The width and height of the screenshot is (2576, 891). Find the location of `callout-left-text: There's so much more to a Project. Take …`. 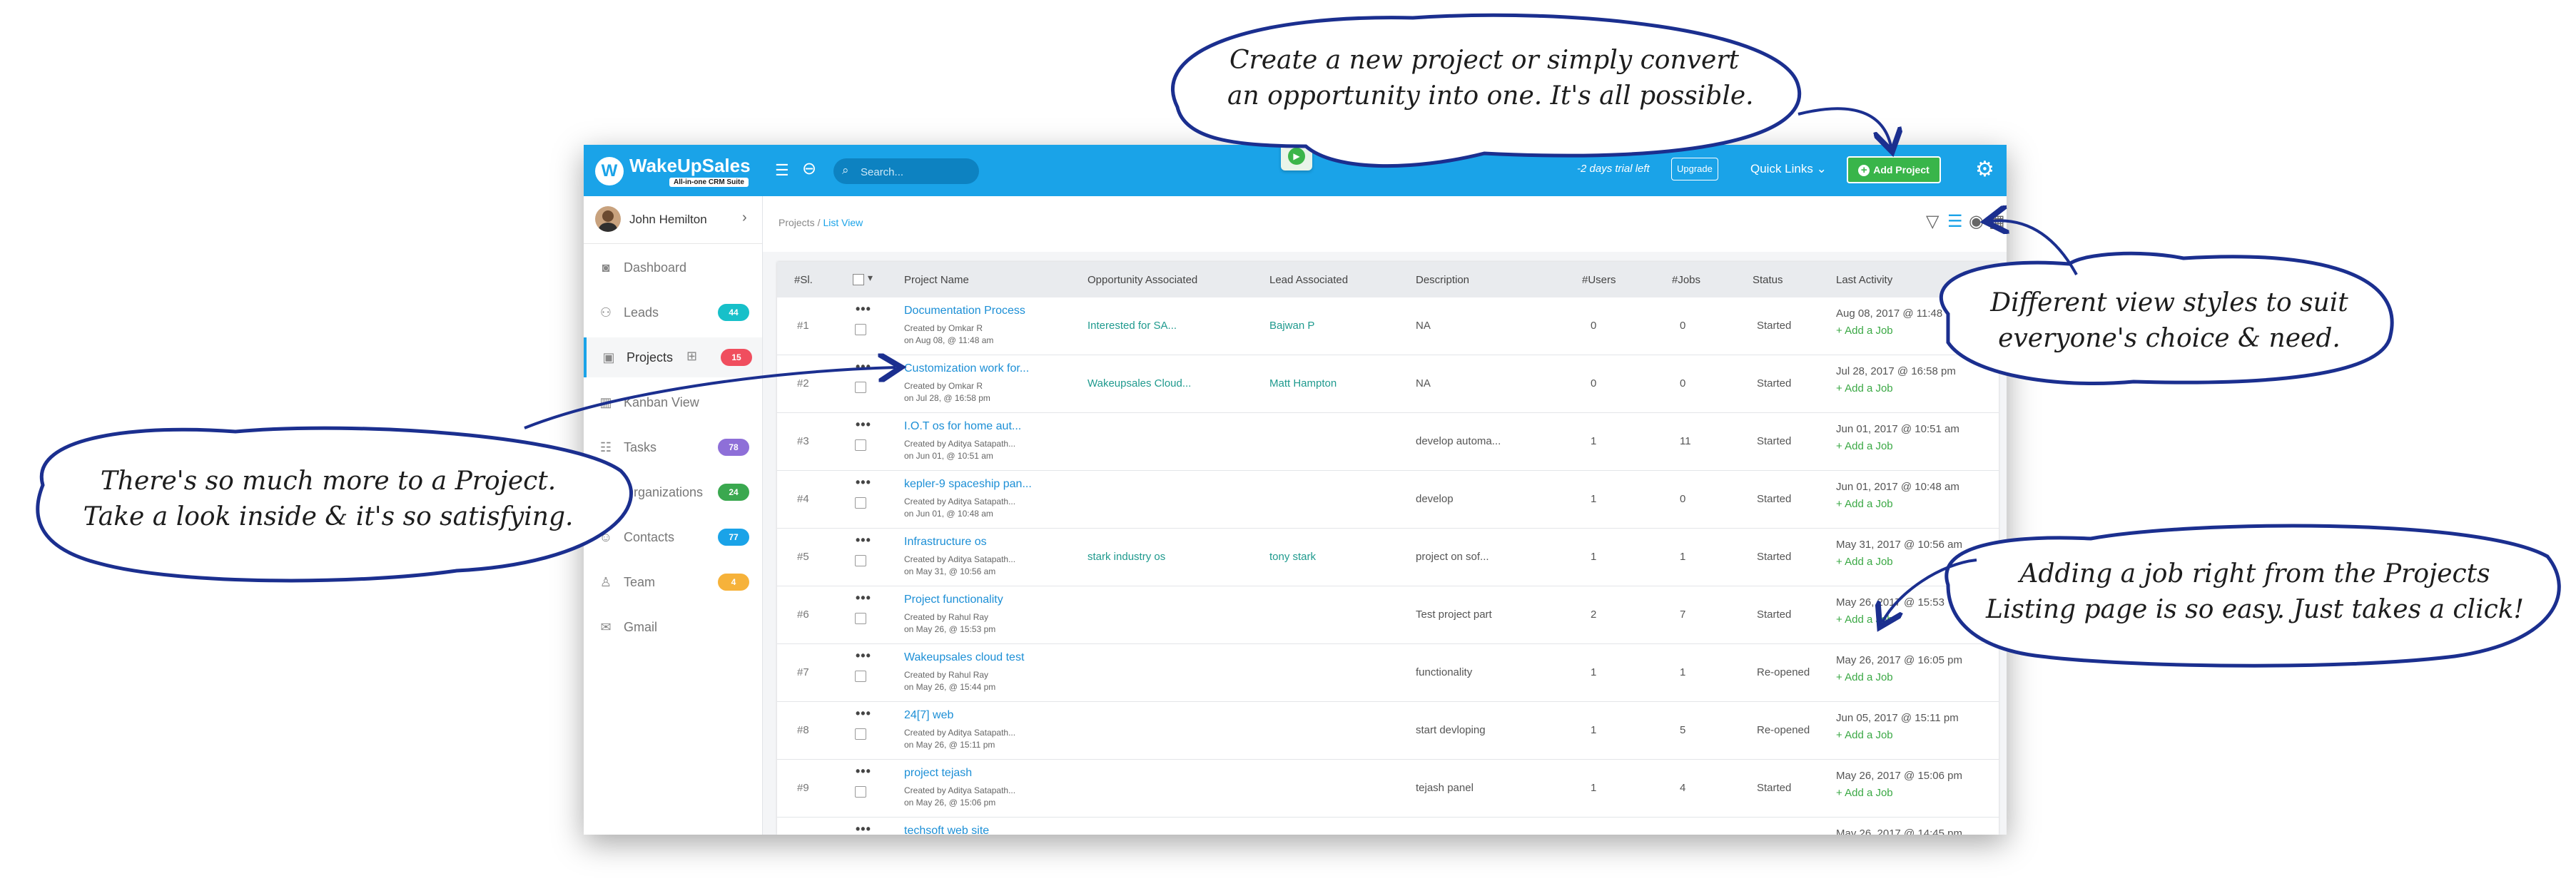

callout-left-text: There's so much more to a Project. Take … is located at coordinates (328, 499).